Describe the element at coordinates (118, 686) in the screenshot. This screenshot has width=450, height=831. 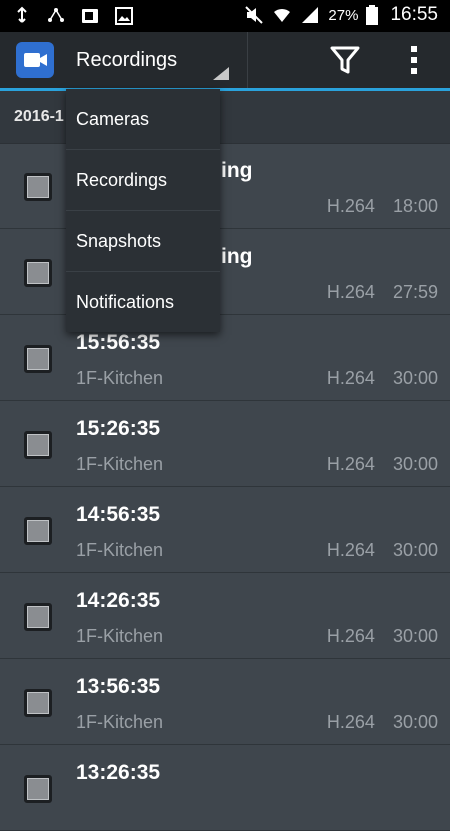
I see `row-time: 13:56:35` at that location.